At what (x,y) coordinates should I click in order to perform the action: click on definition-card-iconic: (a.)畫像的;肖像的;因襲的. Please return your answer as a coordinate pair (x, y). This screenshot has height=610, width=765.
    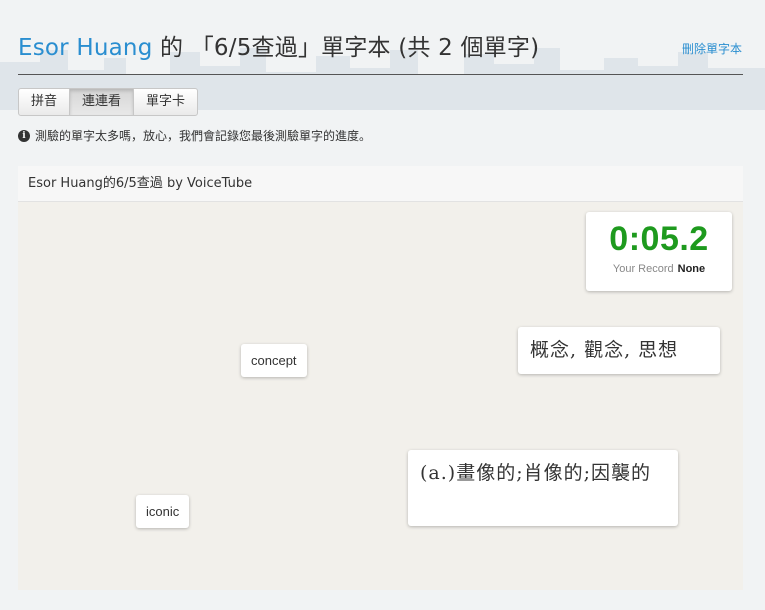
    Looking at the image, I should click on (543, 488).